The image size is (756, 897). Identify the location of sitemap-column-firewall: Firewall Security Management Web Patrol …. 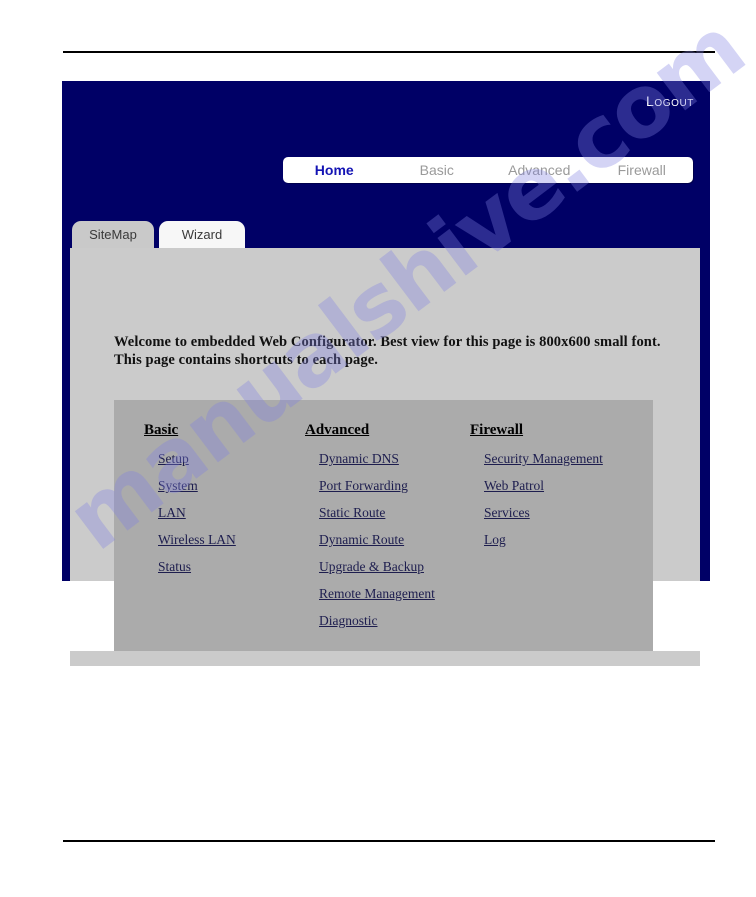
(555, 525).